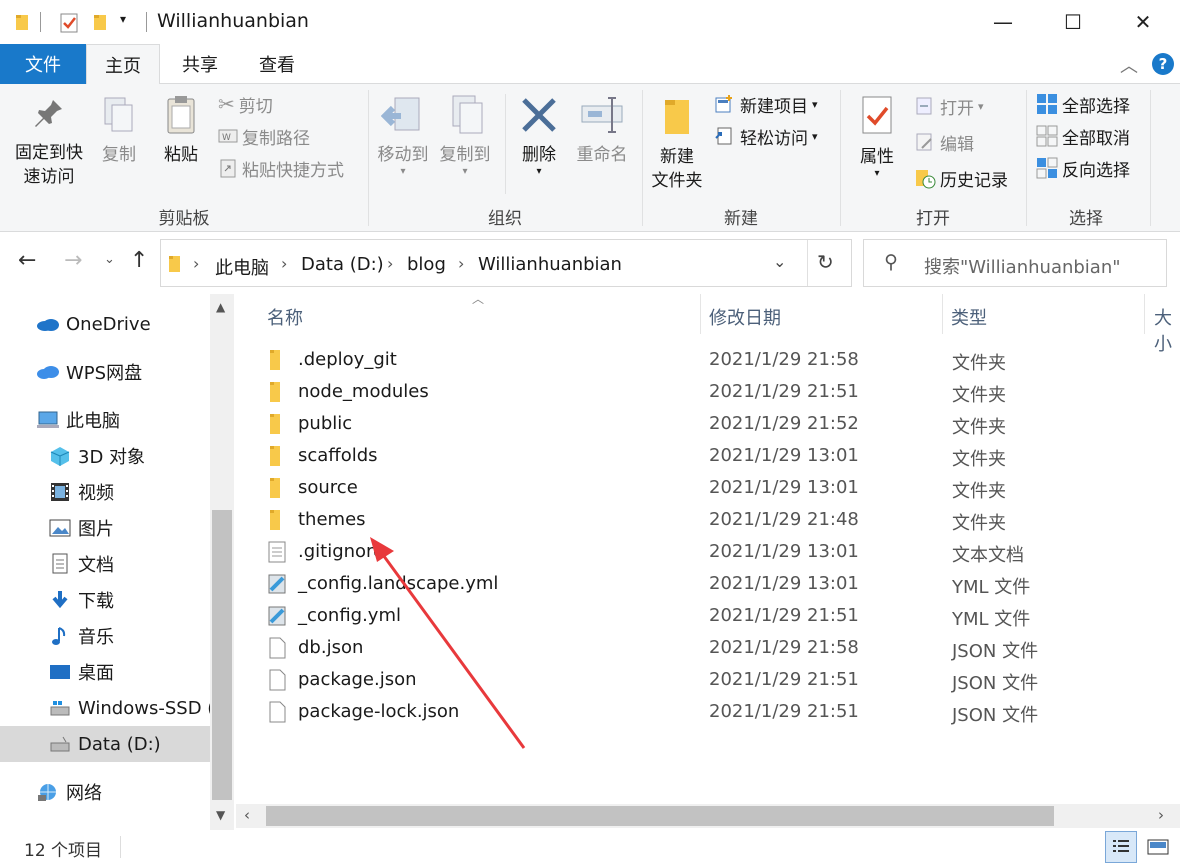 The image size is (1180, 865). I want to click on forward-arrow-icon: →, so click(73, 260).